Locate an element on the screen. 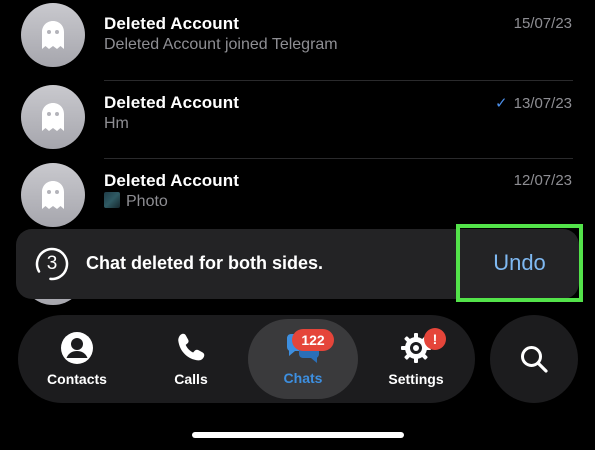 Image resolution: width=595 pixels, height=450 pixels. tab-label: Calls is located at coordinates (191, 379).